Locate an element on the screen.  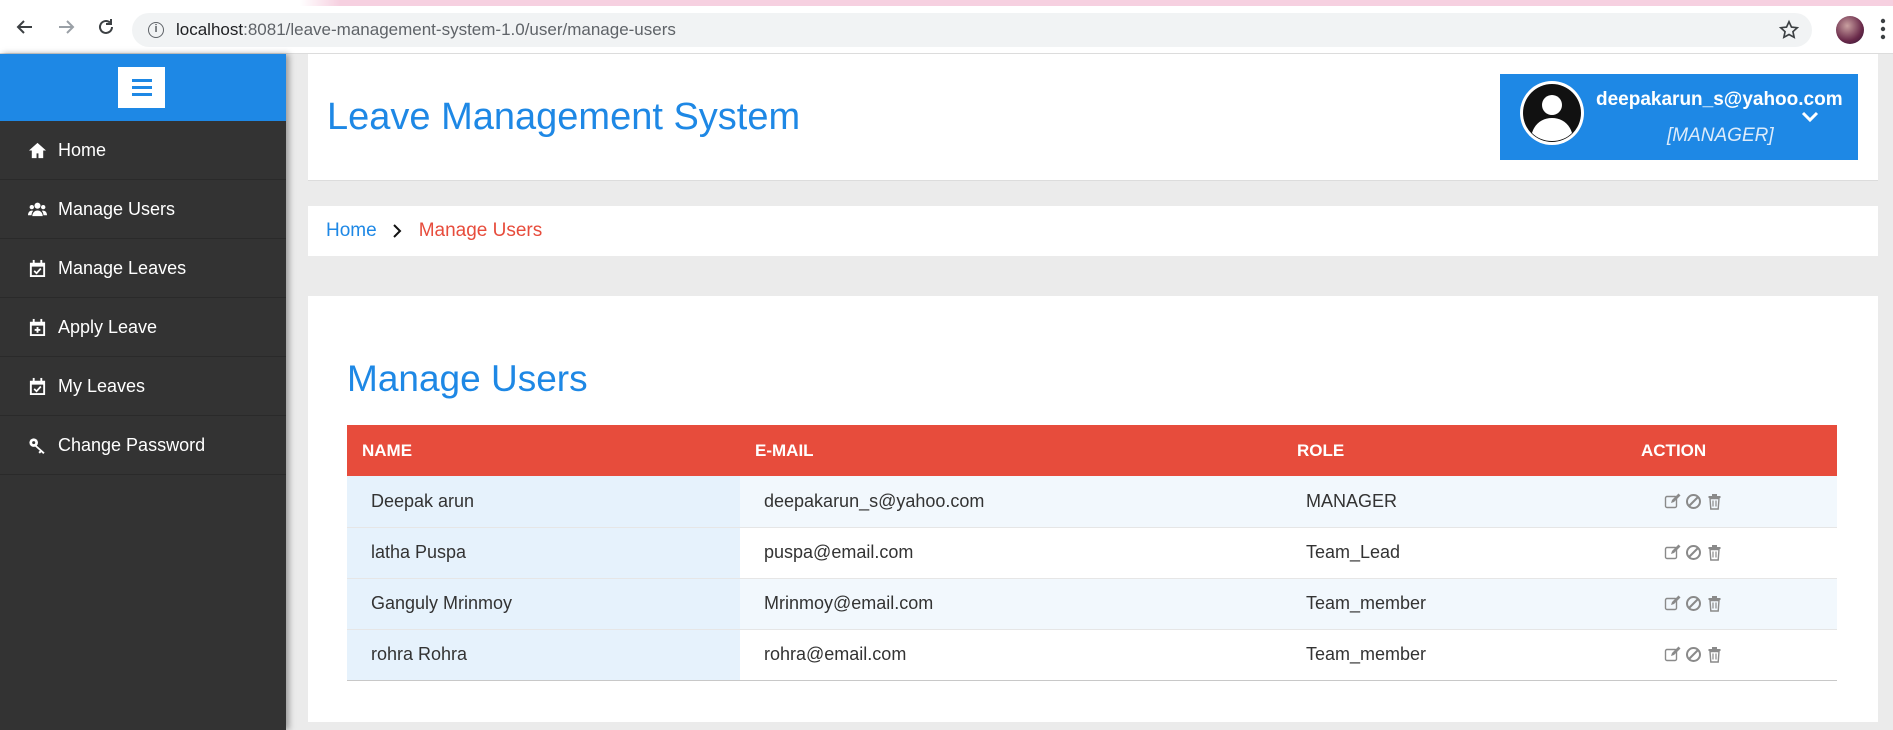
arrow-right-icon is located at coordinates (67, 27).